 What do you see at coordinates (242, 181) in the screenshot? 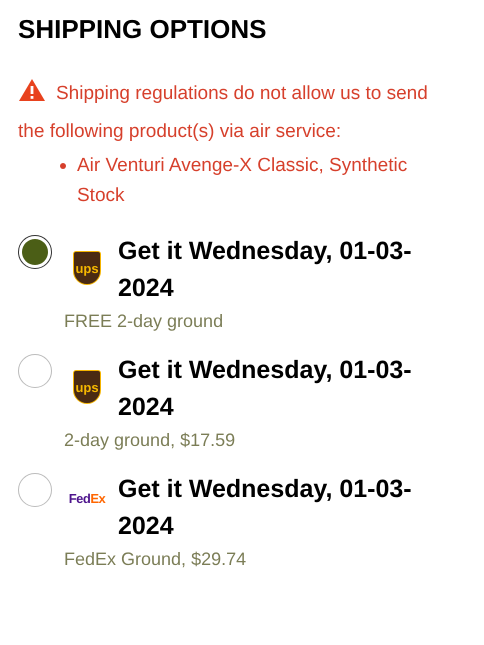
I see `product-item: Air Venturi Avenge-X Classic, Synthetic Stock` at bounding box center [242, 181].